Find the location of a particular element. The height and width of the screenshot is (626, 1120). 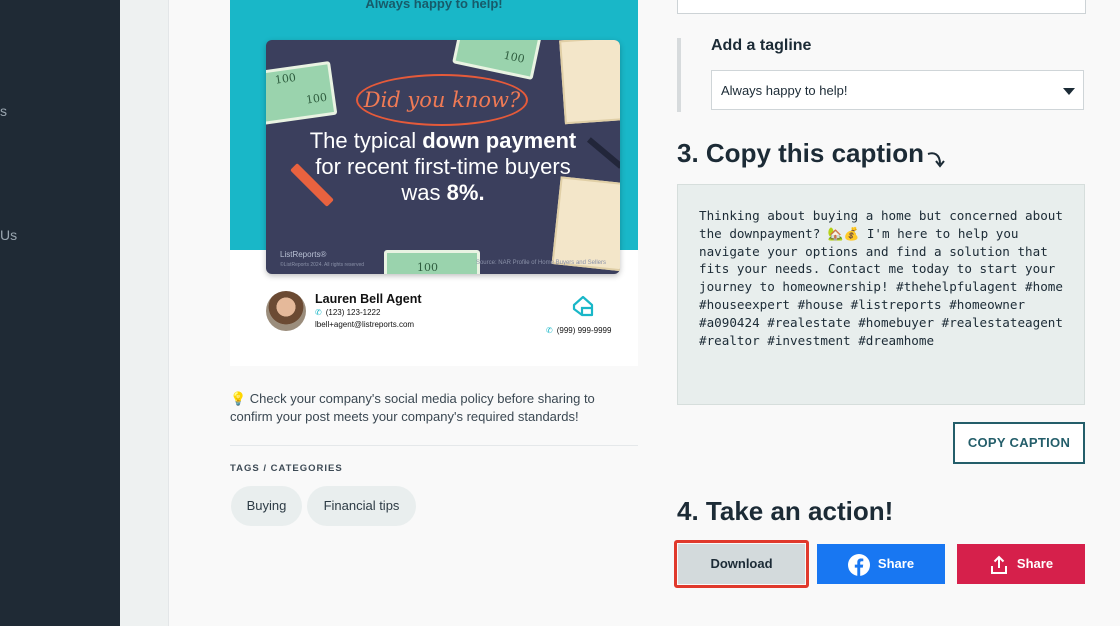

caption-heading: 3. Copy this caption is located at coordinates (801, 153).